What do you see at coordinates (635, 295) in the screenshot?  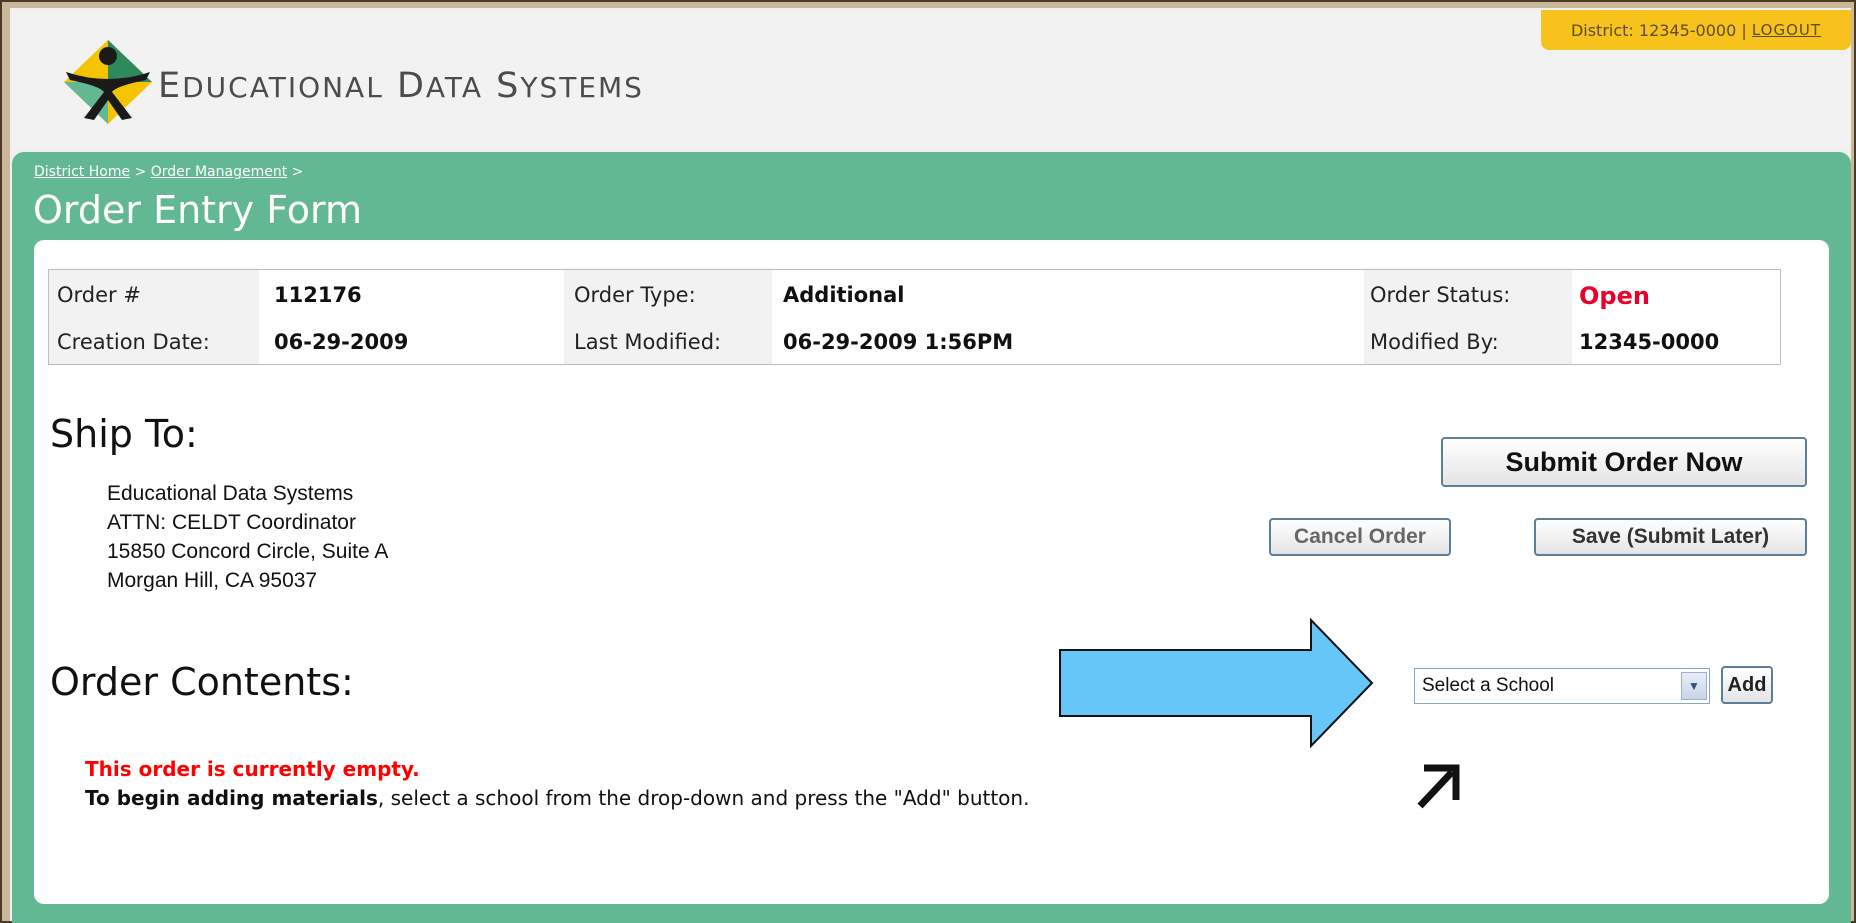 I see `order-type-label: Order Type:` at bounding box center [635, 295].